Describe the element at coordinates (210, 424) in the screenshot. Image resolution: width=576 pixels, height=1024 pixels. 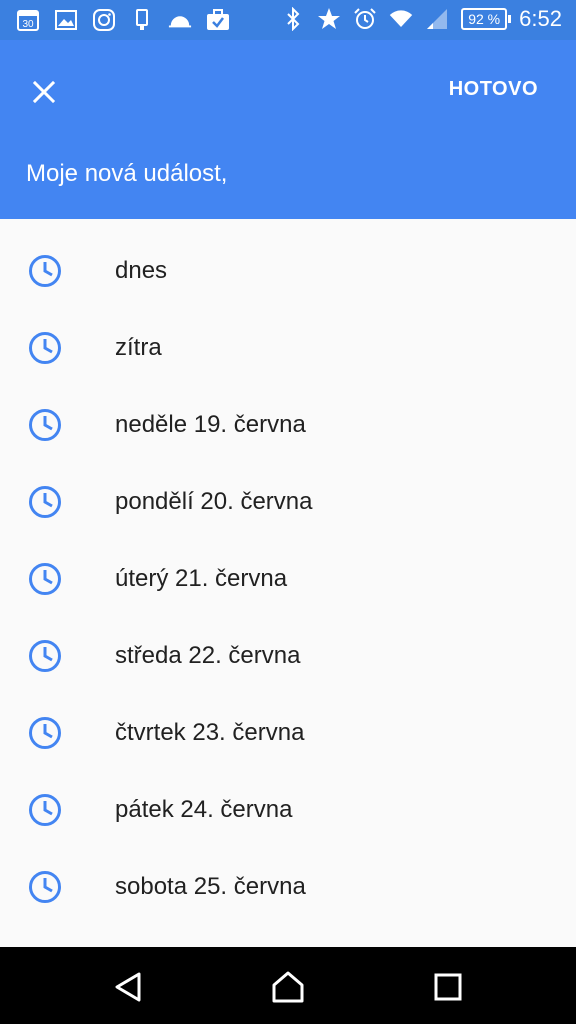
I see `suggestion-label: neděle 19. června` at that location.